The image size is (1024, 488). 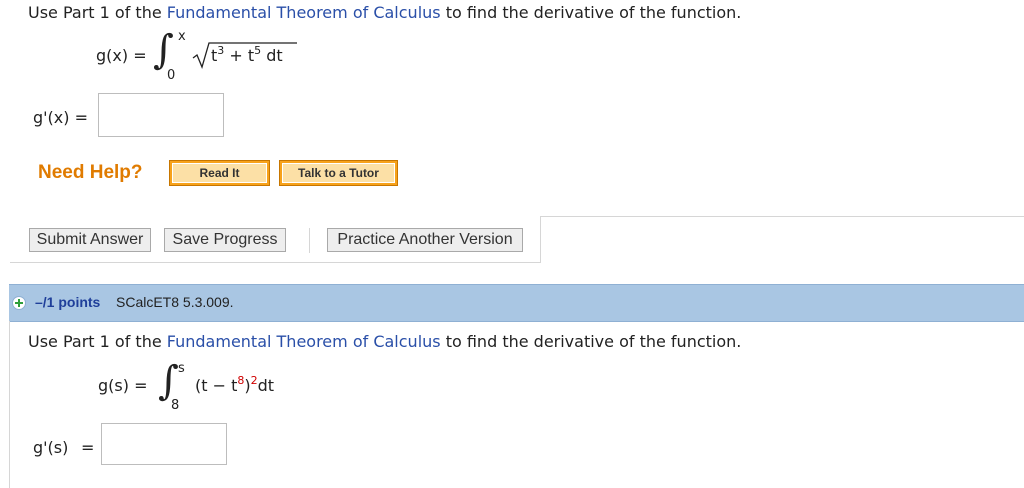 I want to click on integrand-2: (t − t8)2dt, so click(x=235, y=384).